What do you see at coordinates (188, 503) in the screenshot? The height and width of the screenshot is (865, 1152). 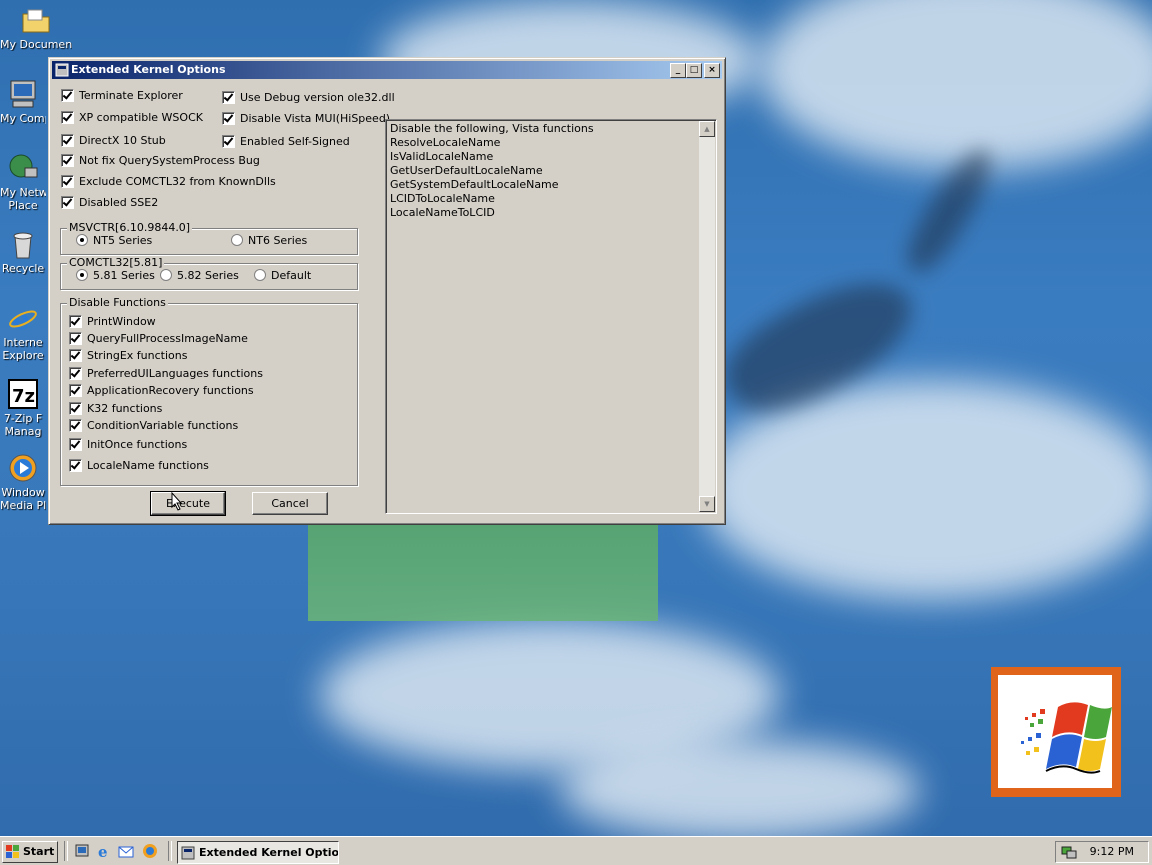 I see `execute-button: Execute` at bounding box center [188, 503].